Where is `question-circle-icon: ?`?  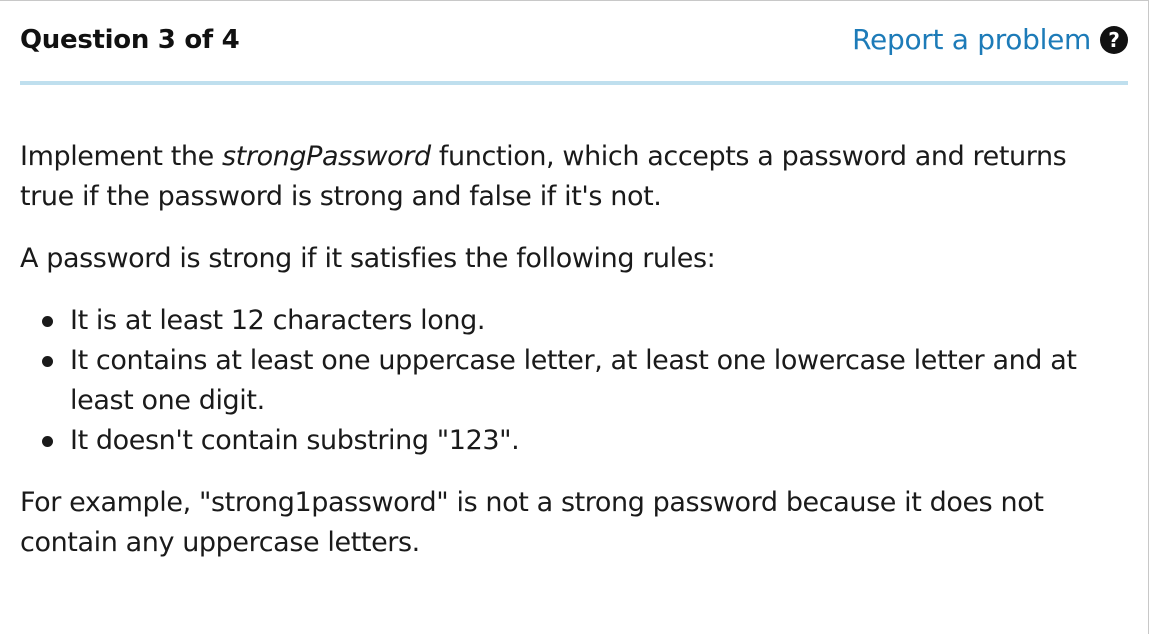
question-circle-icon: ? is located at coordinates (1114, 39).